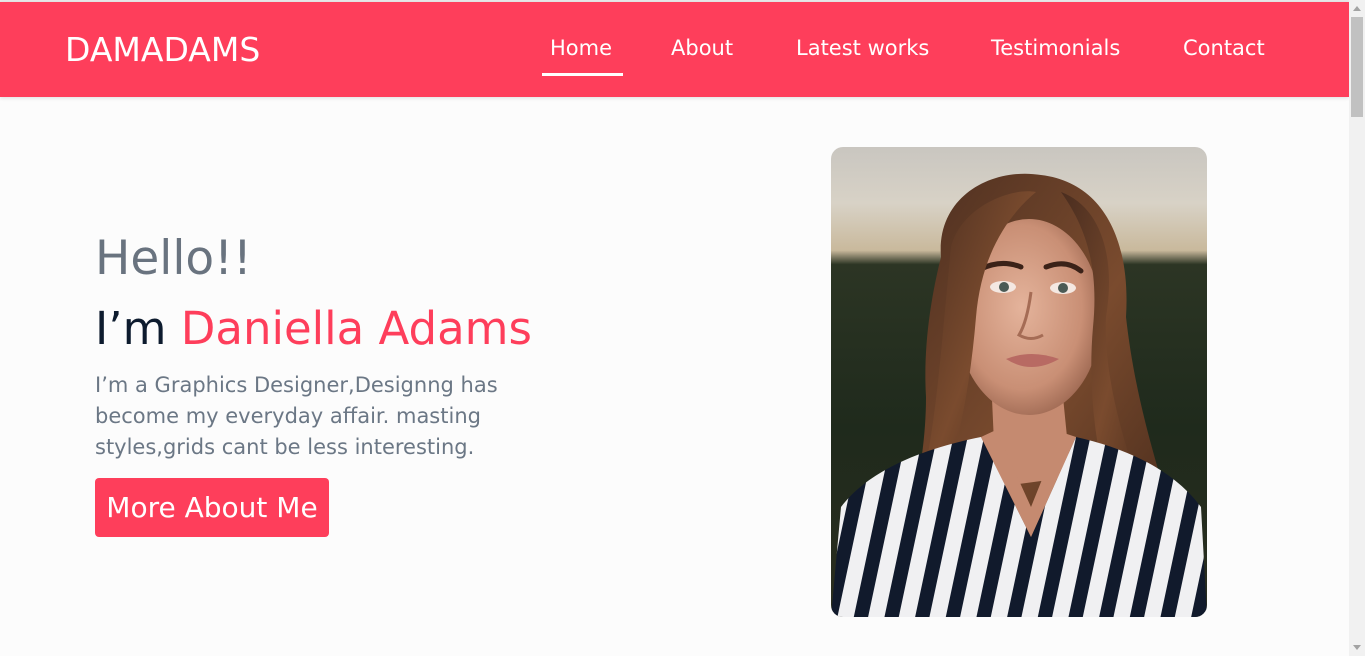 The height and width of the screenshot is (656, 1365). What do you see at coordinates (356, 328) in the screenshot?
I see `hero-name: Daniella Adams` at bounding box center [356, 328].